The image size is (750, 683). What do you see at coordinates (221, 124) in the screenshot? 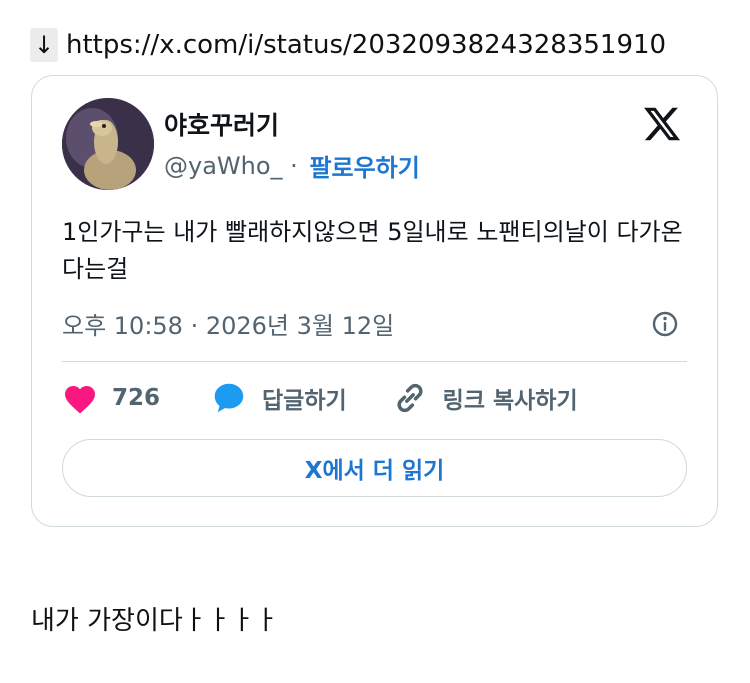
I see `author-name: 야호꾸러기` at bounding box center [221, 124].